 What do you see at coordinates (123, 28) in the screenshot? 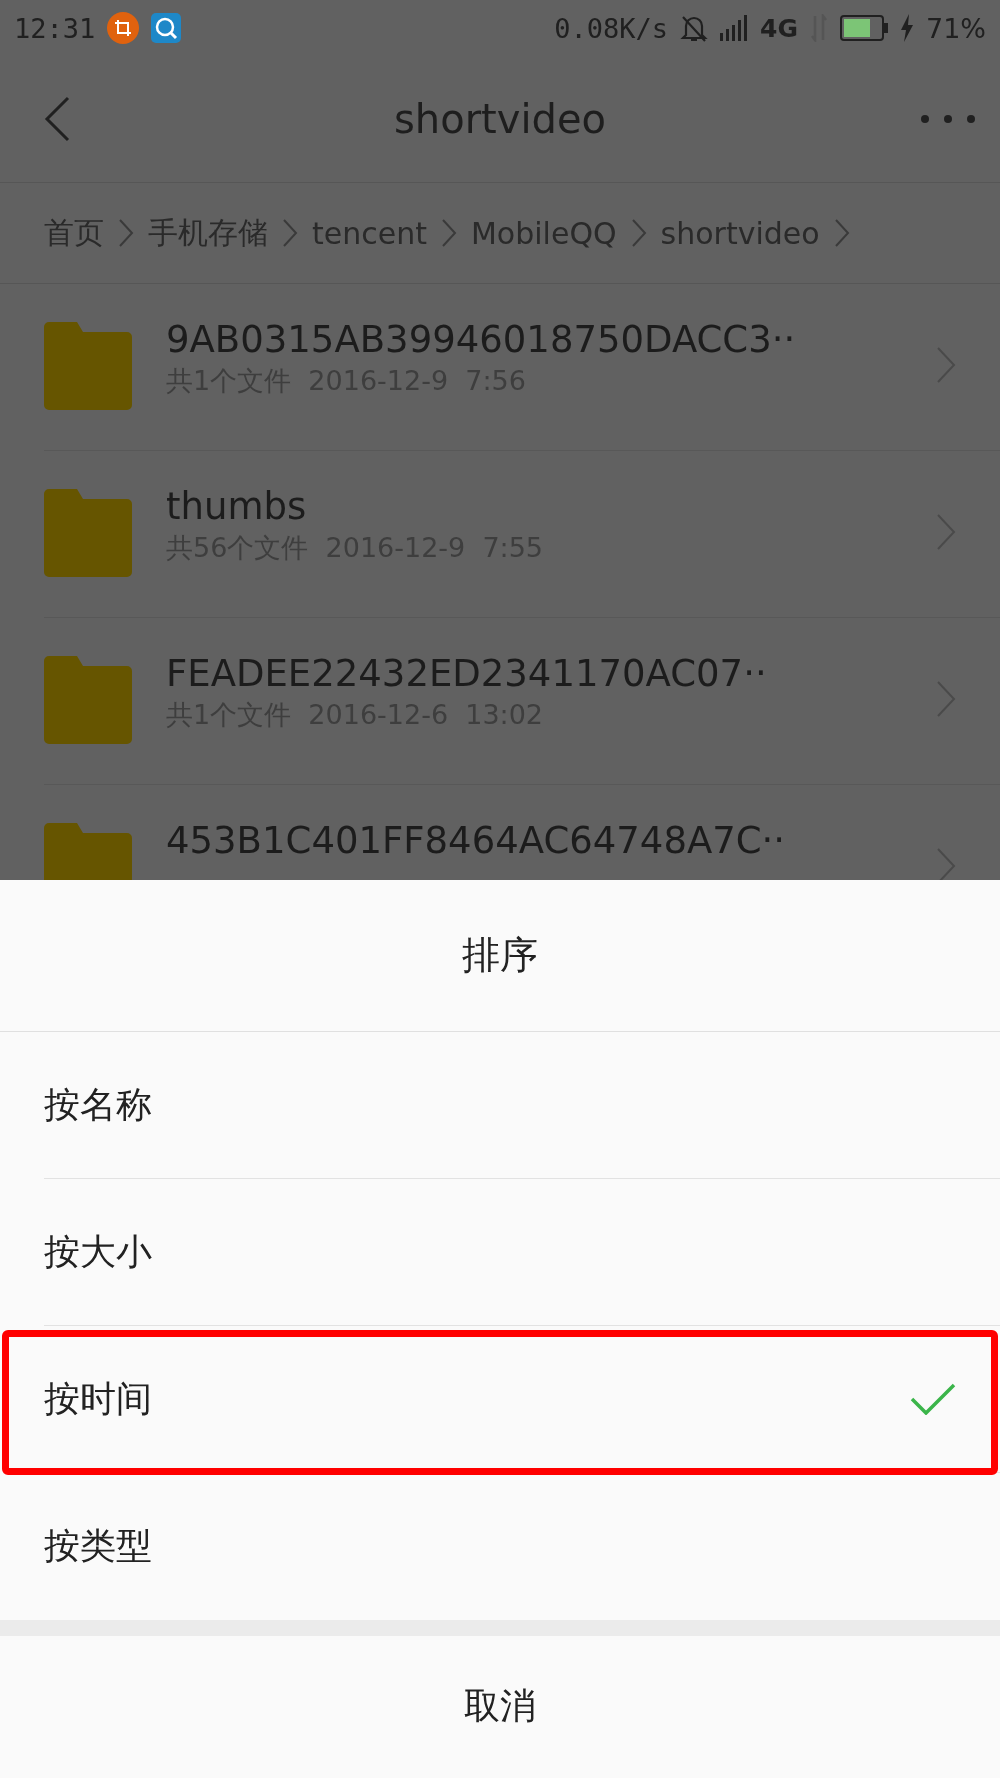
I see `crop-app-icon` at bounding box center [123, 28].